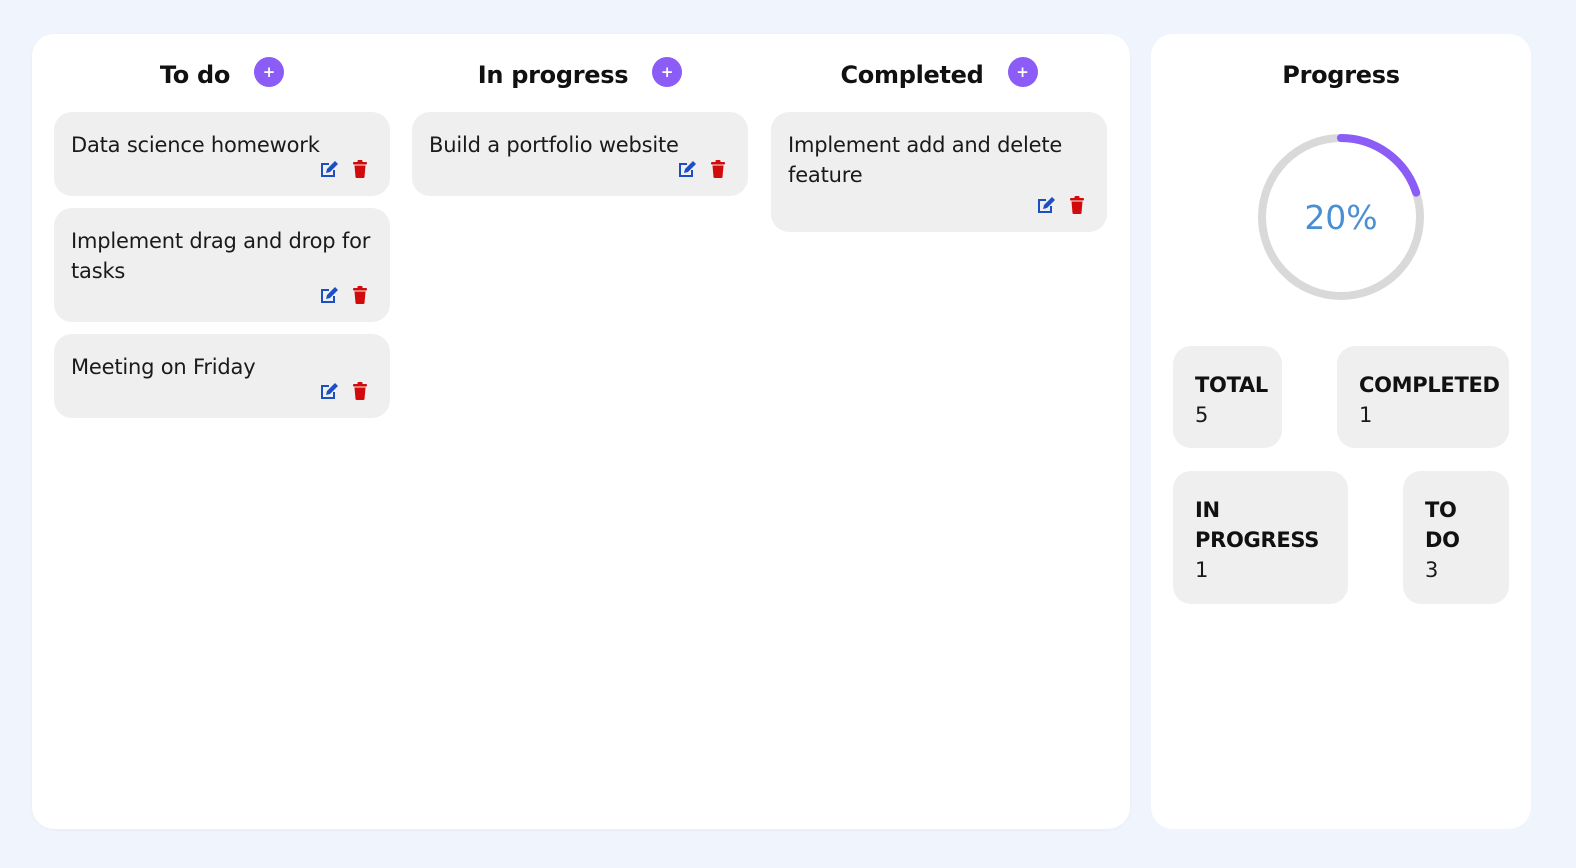 The image size is (1576, 868). I want to click on stat-total: TOTAL 5, so click(1227, 397).